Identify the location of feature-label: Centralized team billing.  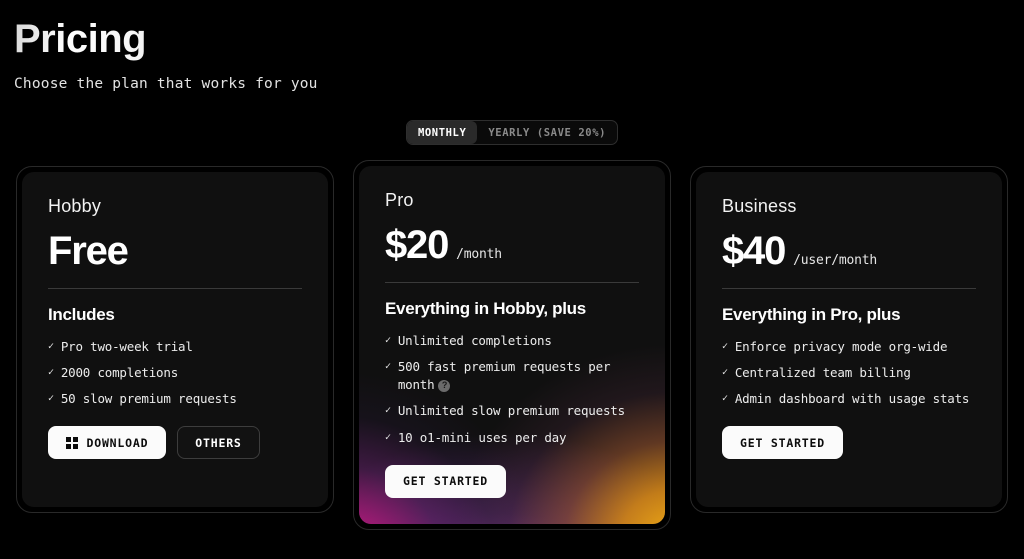
(822, 373).